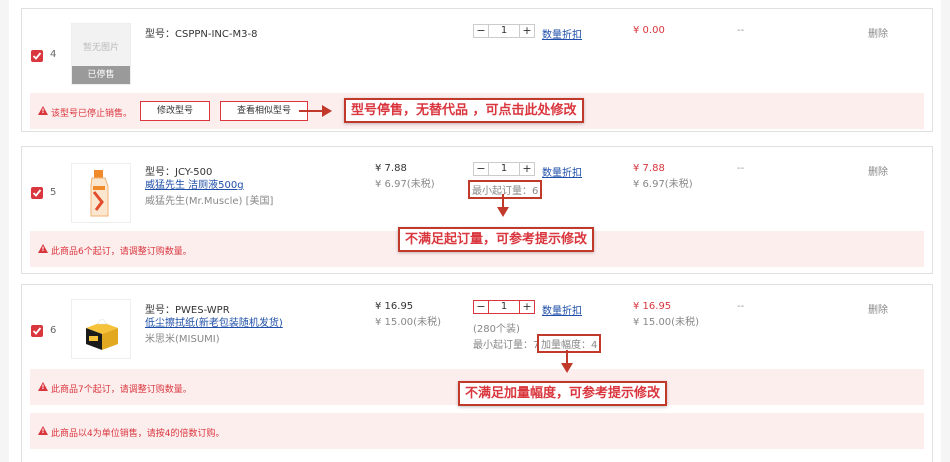 This screenshot has width=950, height=462. I want to click on annotation-callout-min-order: 不满足起订量，可参考提示修改, so click(496, 239).